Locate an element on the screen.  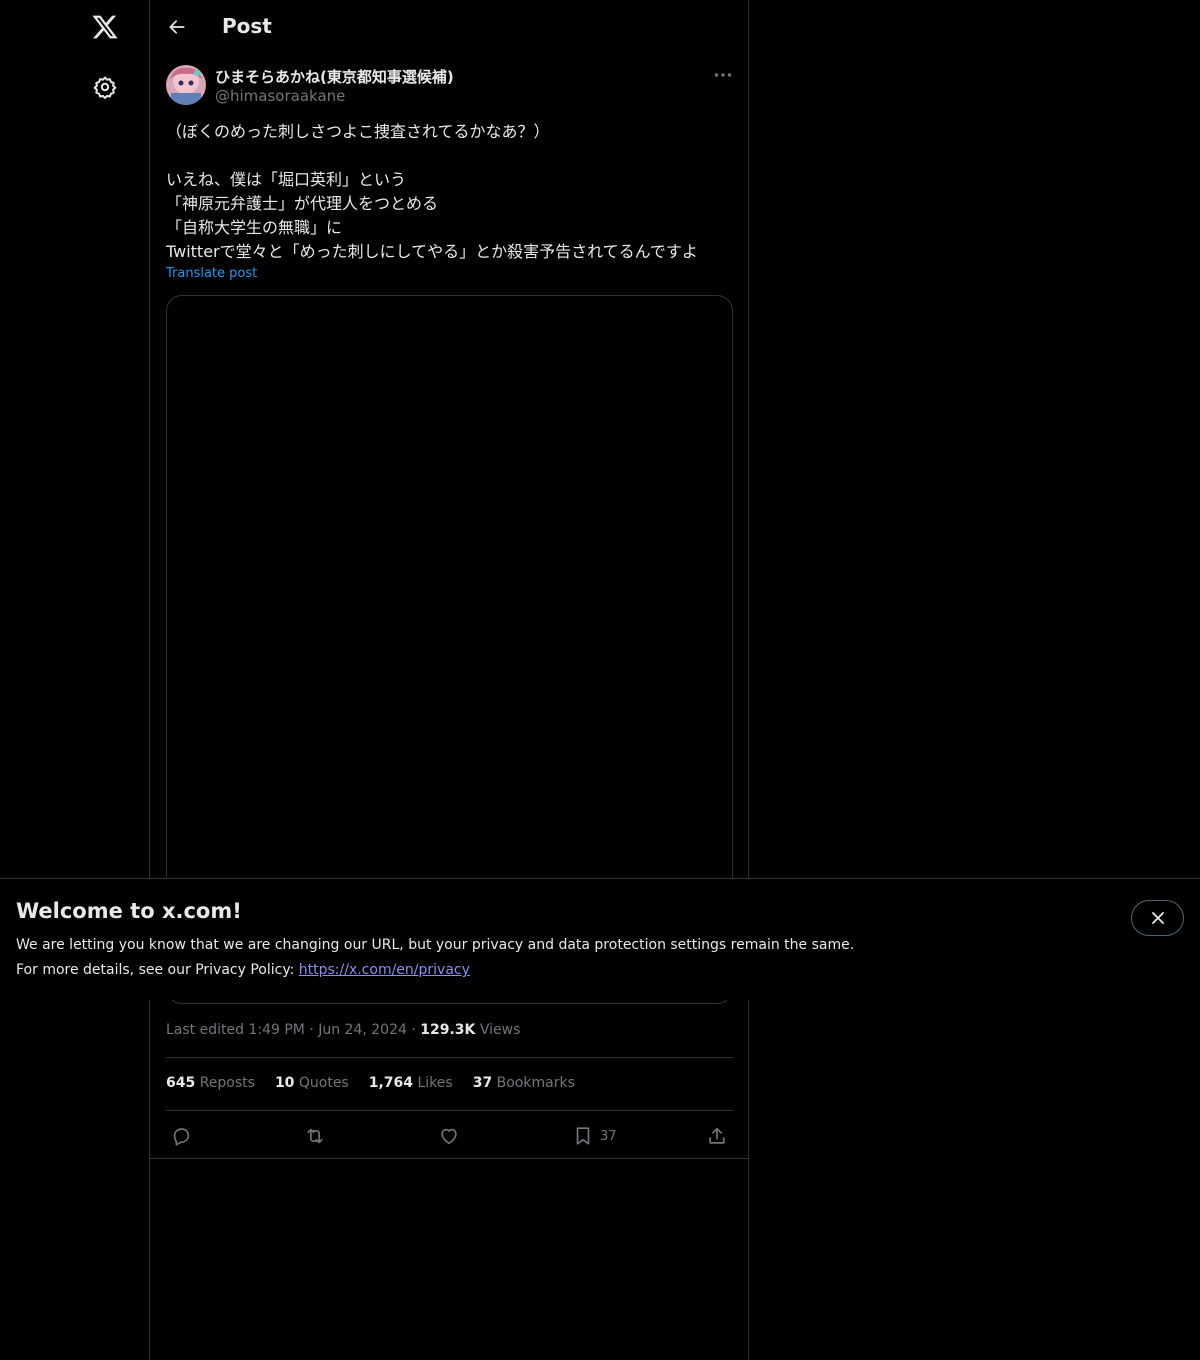
post-text-line is located at coordinates (451, 156).